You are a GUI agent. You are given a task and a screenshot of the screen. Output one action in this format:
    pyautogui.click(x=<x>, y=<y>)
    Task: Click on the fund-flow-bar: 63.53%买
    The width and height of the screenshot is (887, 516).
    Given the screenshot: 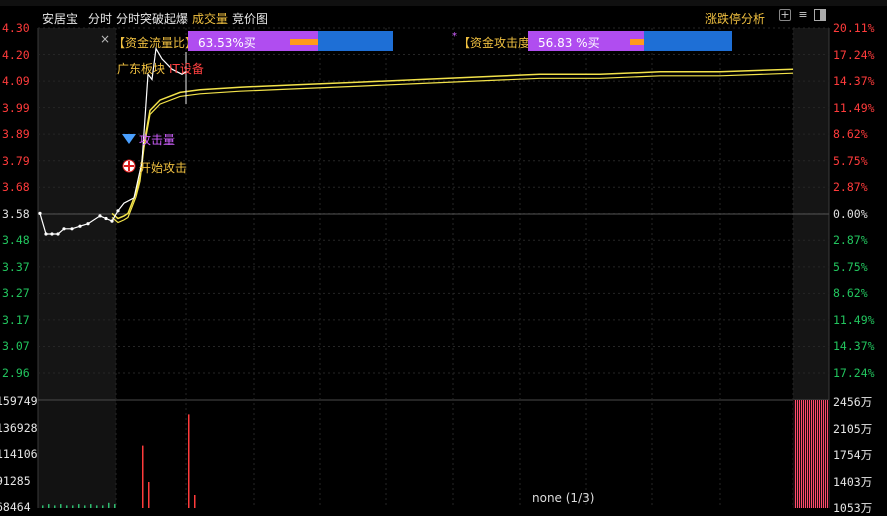 What is the action you would take?
    pyautogui.click(x=253, y=41)
    